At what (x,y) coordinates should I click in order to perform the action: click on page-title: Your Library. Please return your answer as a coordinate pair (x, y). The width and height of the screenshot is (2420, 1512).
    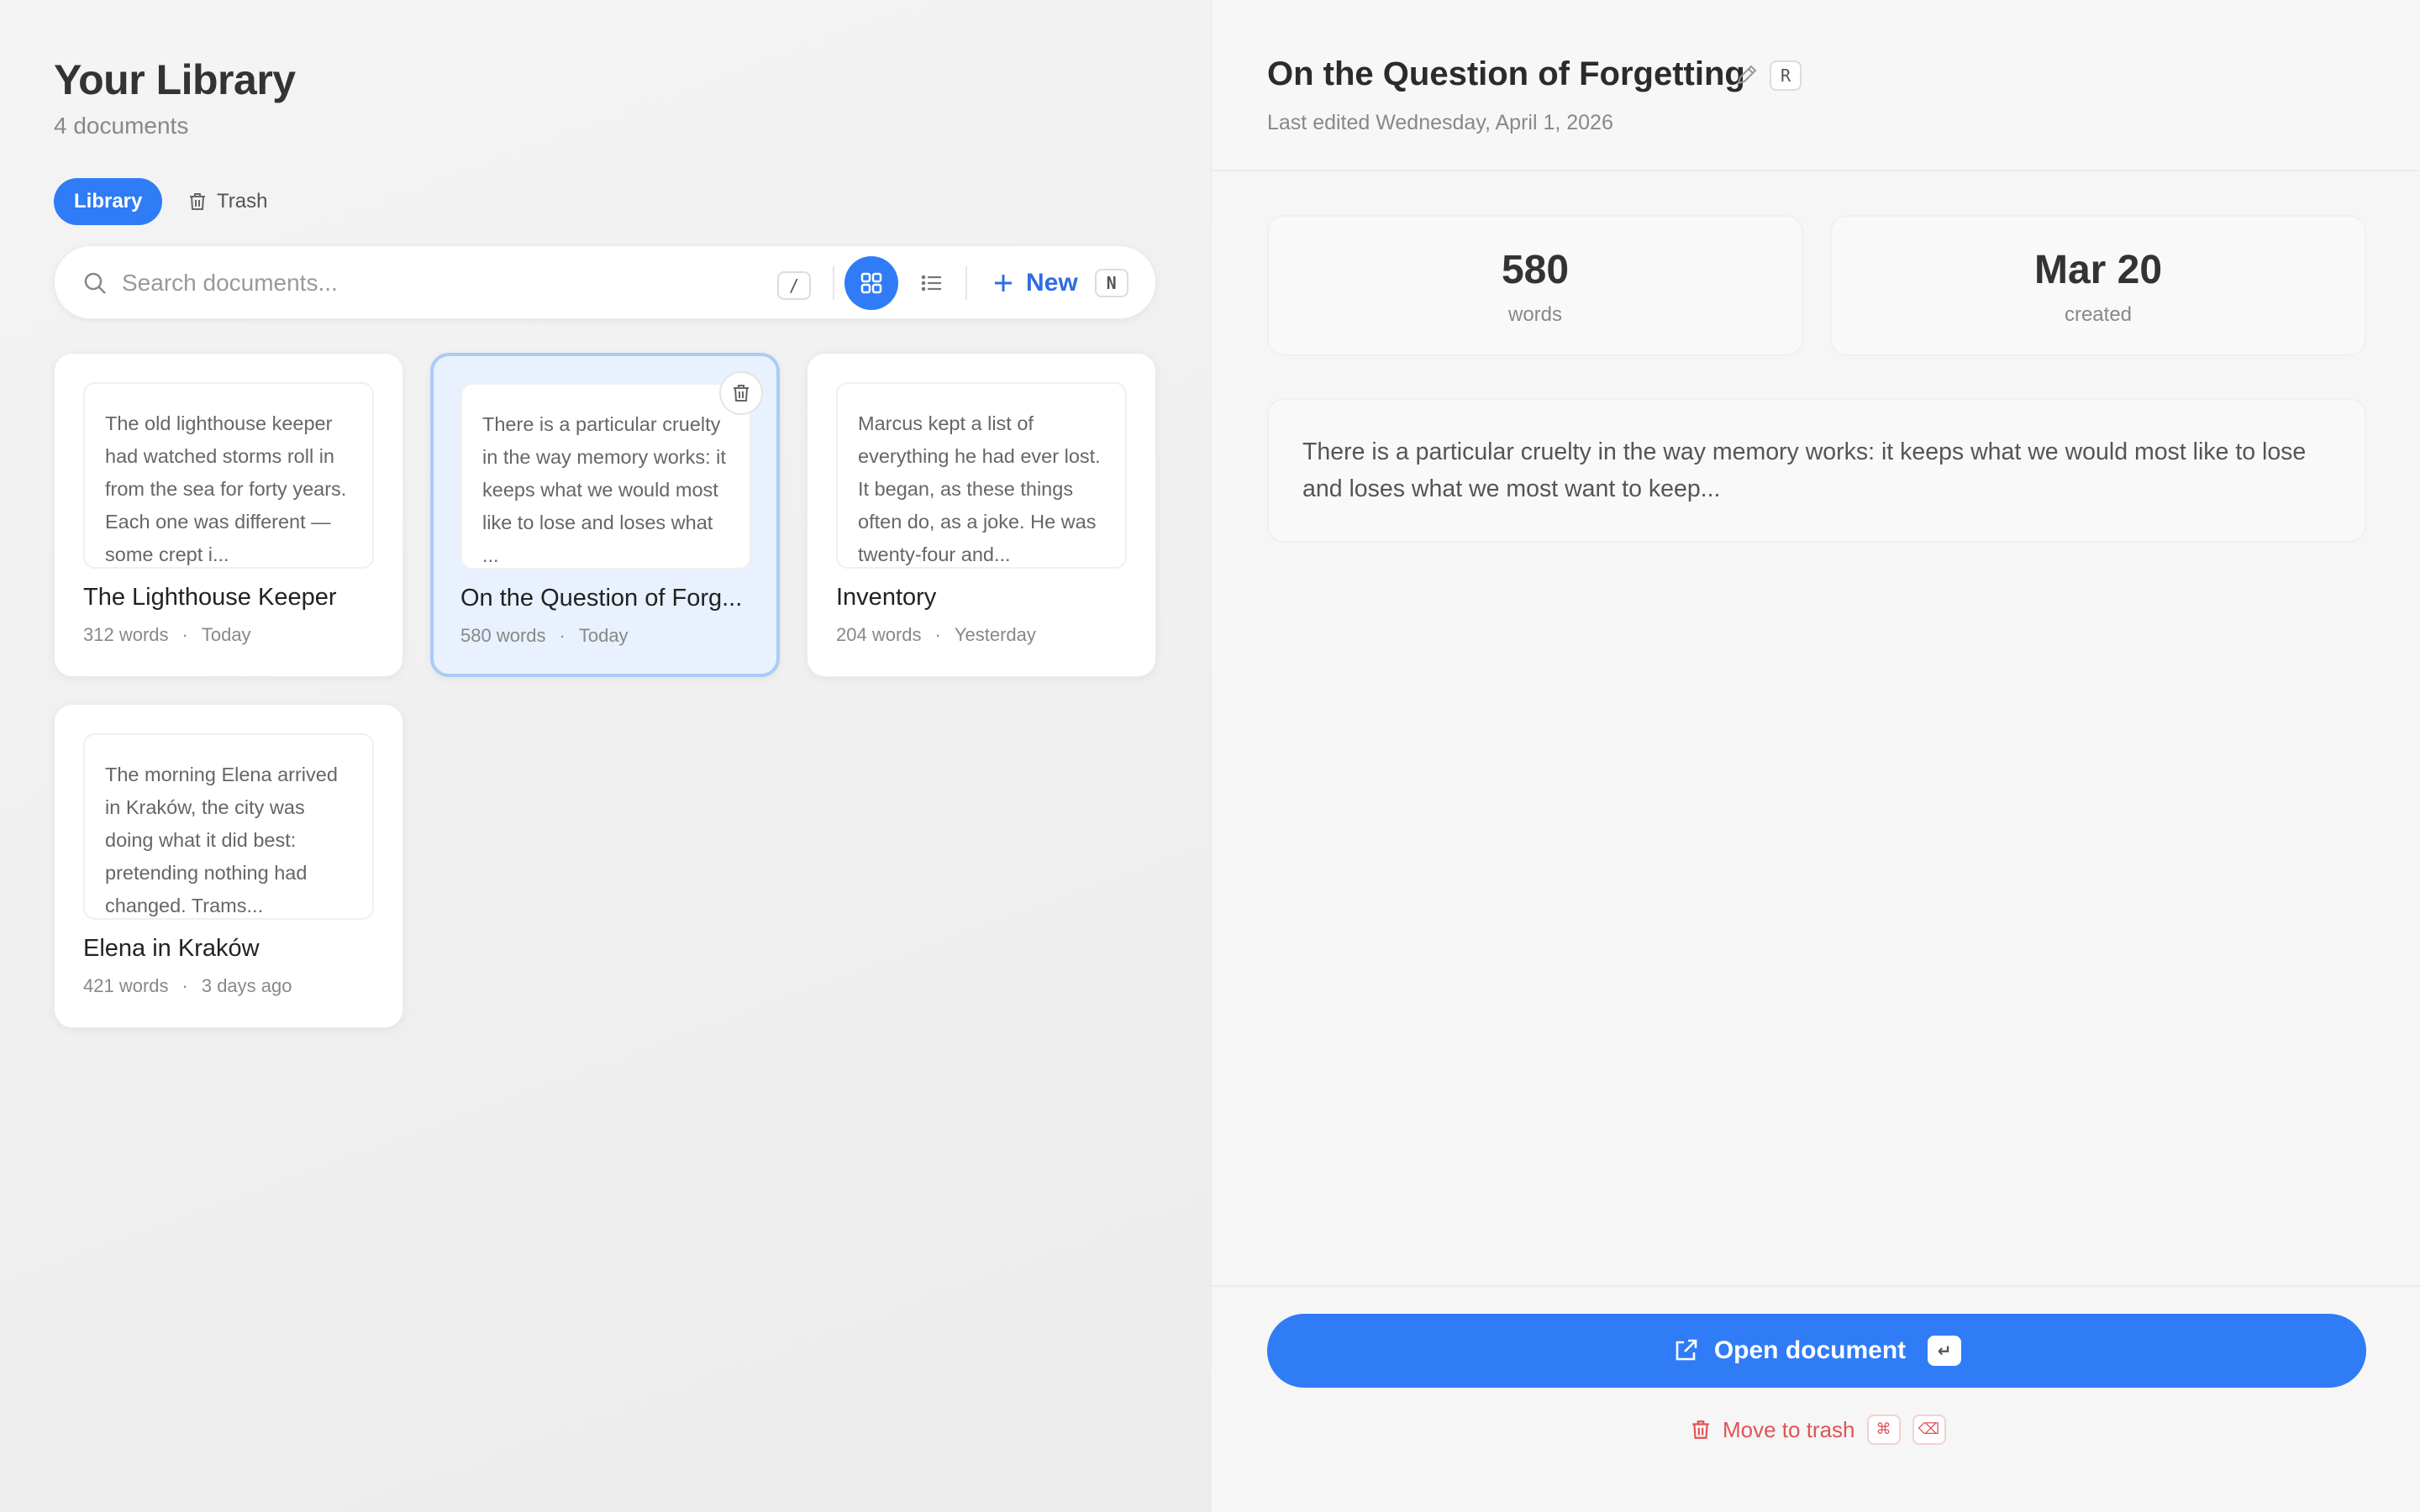
    Looking at the image, I should click on (175, 79).